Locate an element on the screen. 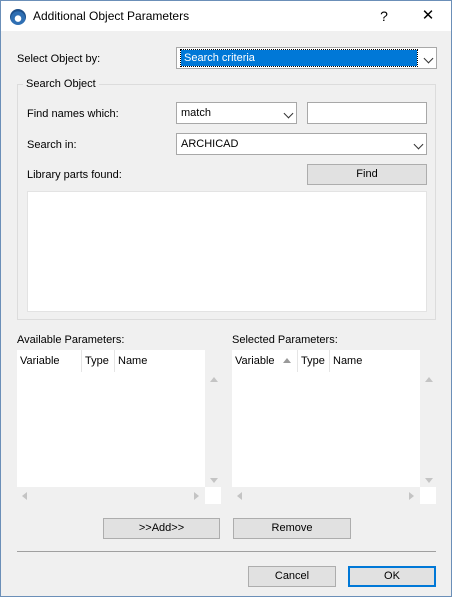 This screenshot has height=597, width=452. sort-ascending-icon is located at coordinates (286, 360).